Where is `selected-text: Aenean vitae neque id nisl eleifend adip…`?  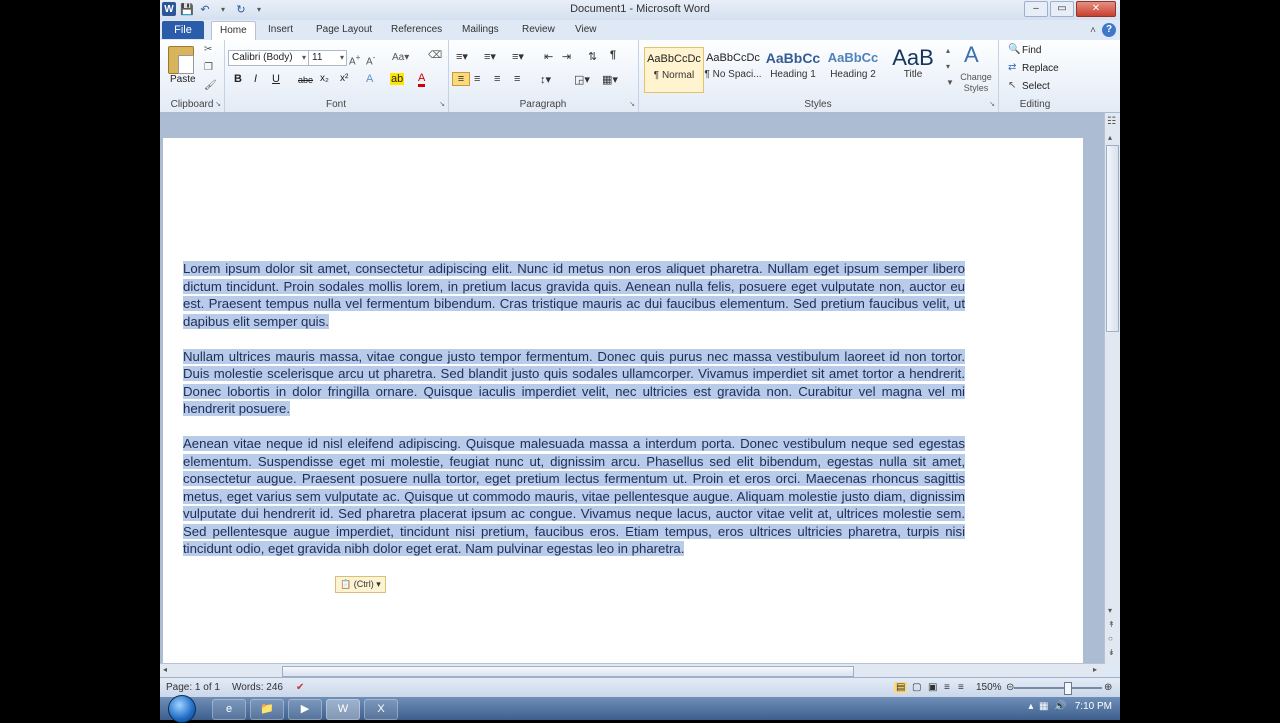
selected-text: Aenean vitae neque id nisl eleifend adip… is located at coordinates (574, 496).